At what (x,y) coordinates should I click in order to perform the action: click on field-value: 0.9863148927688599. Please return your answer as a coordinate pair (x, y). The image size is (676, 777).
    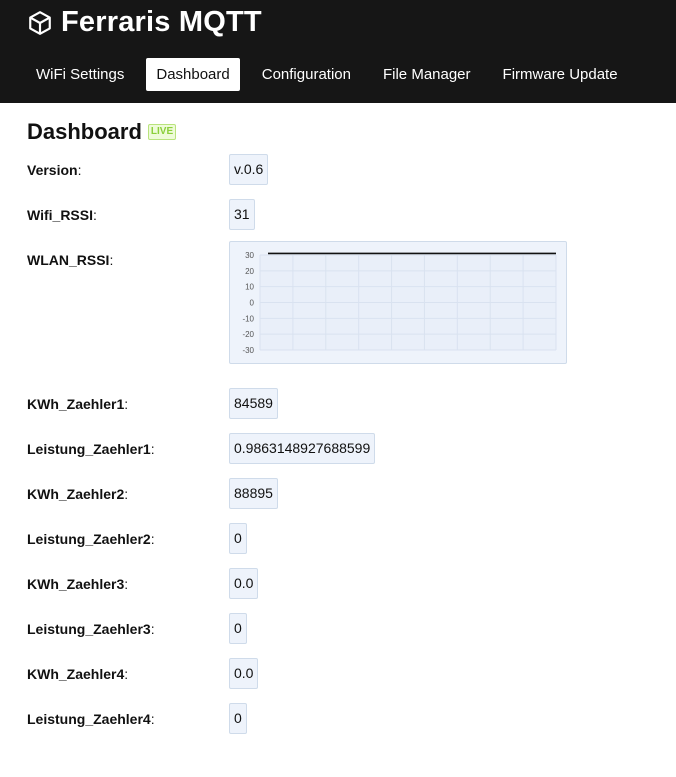
    Looking at the image, I should click on (302, 448).